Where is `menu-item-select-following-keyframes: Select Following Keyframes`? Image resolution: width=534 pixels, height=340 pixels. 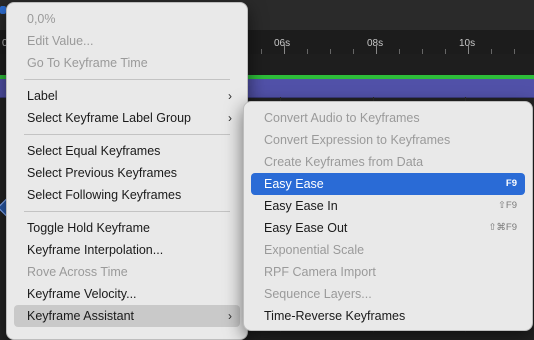
menu-item-select-following-keyframes: Select Following Keyframes is located at coordinates (127, 195).